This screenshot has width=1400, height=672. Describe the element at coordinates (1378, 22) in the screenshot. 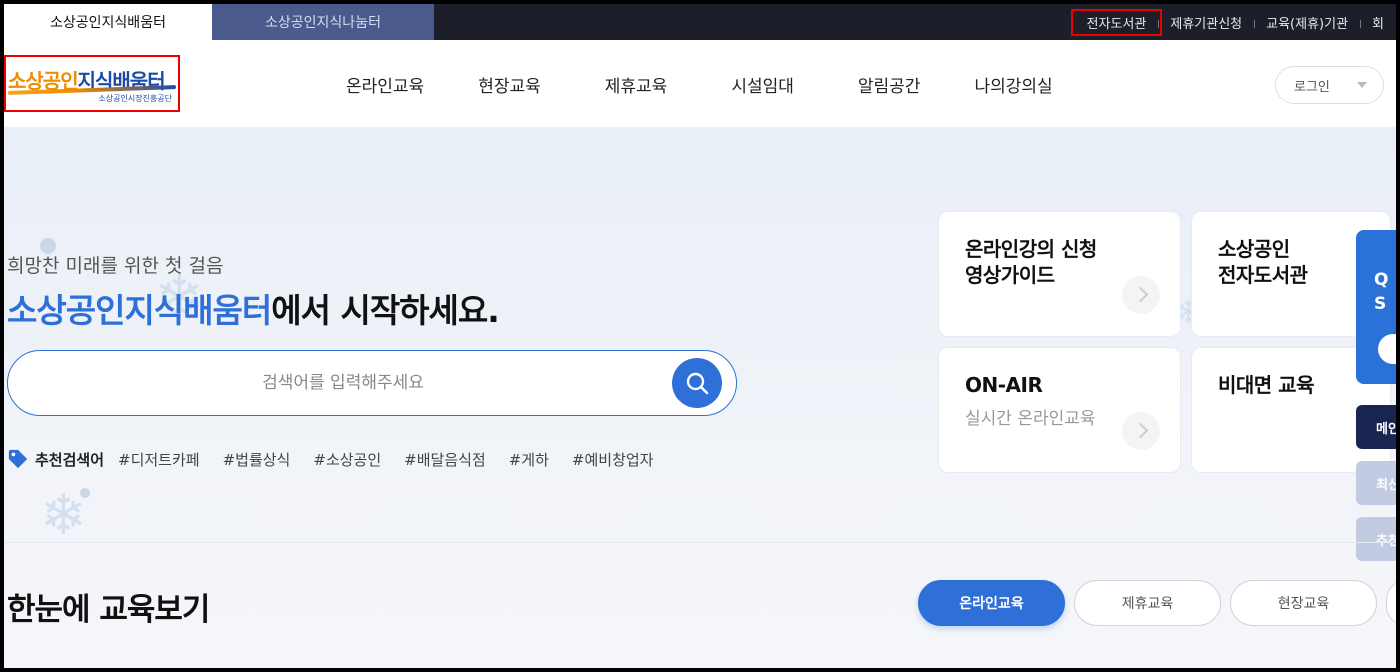

I see `util-link-cutoff: 회` at that location.